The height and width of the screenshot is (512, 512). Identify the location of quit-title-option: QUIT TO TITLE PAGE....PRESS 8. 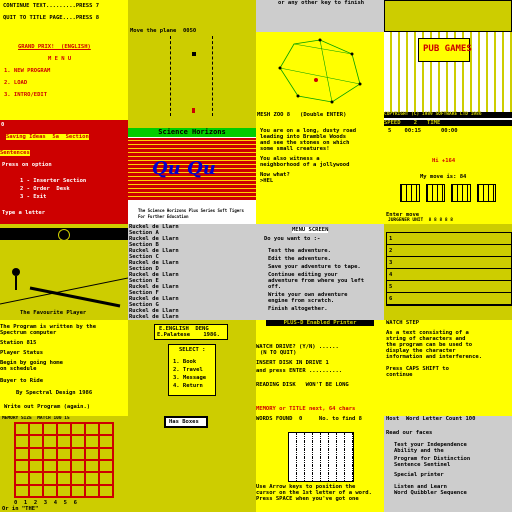
(51, 18).